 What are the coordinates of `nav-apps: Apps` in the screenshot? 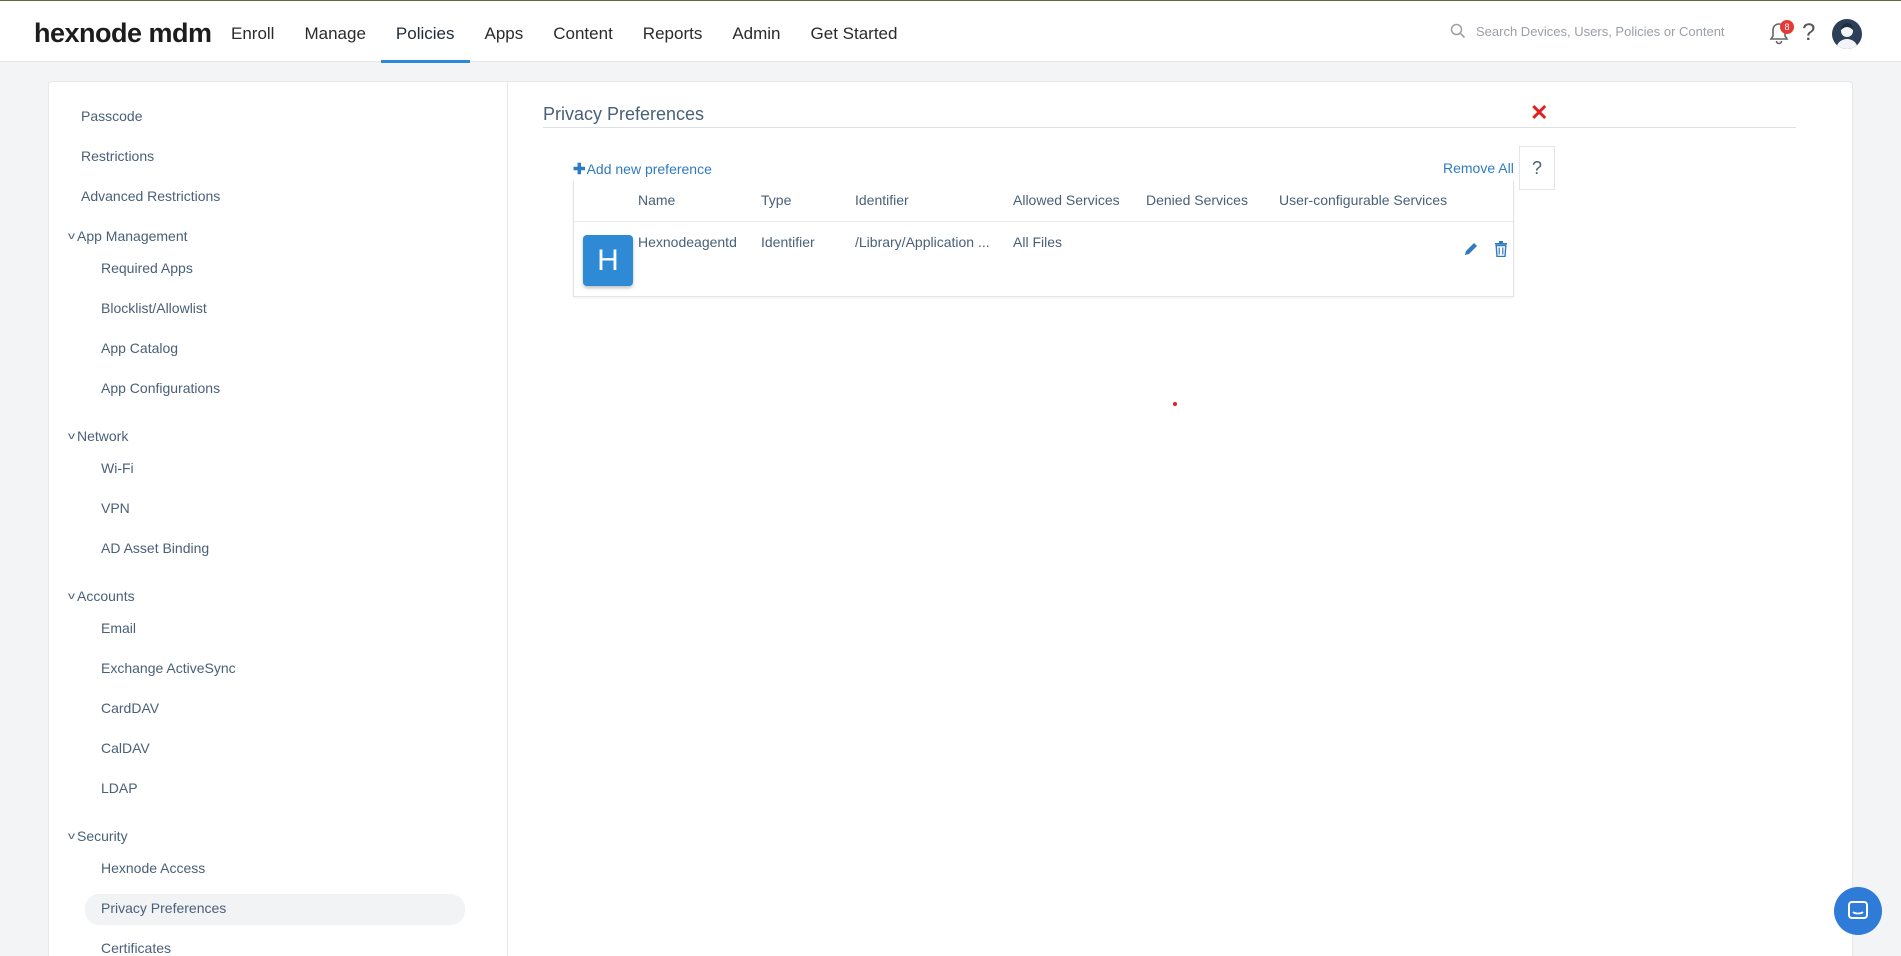 It's located at (504, 32).